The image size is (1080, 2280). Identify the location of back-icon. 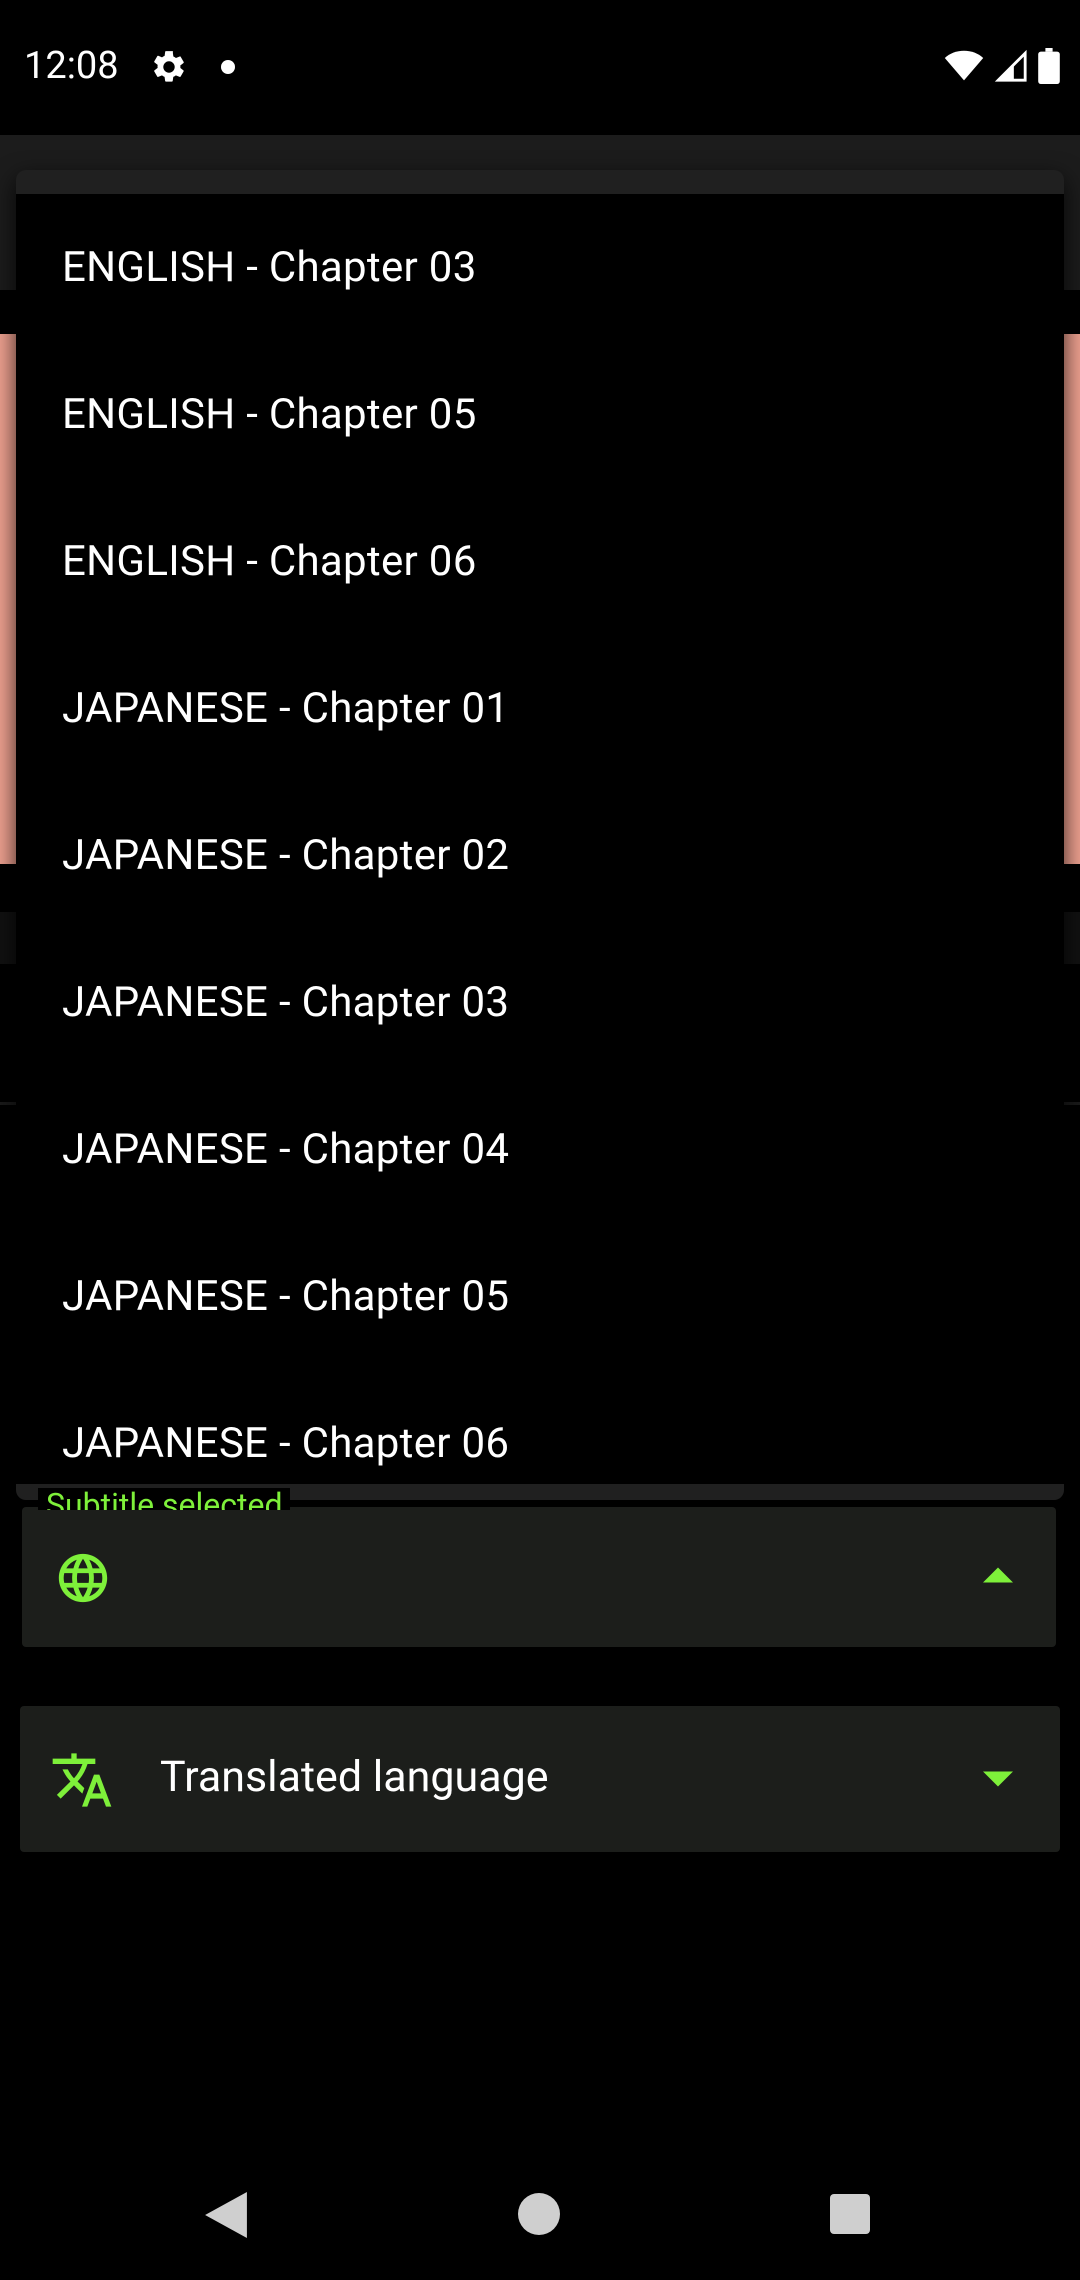
(226, 2215).